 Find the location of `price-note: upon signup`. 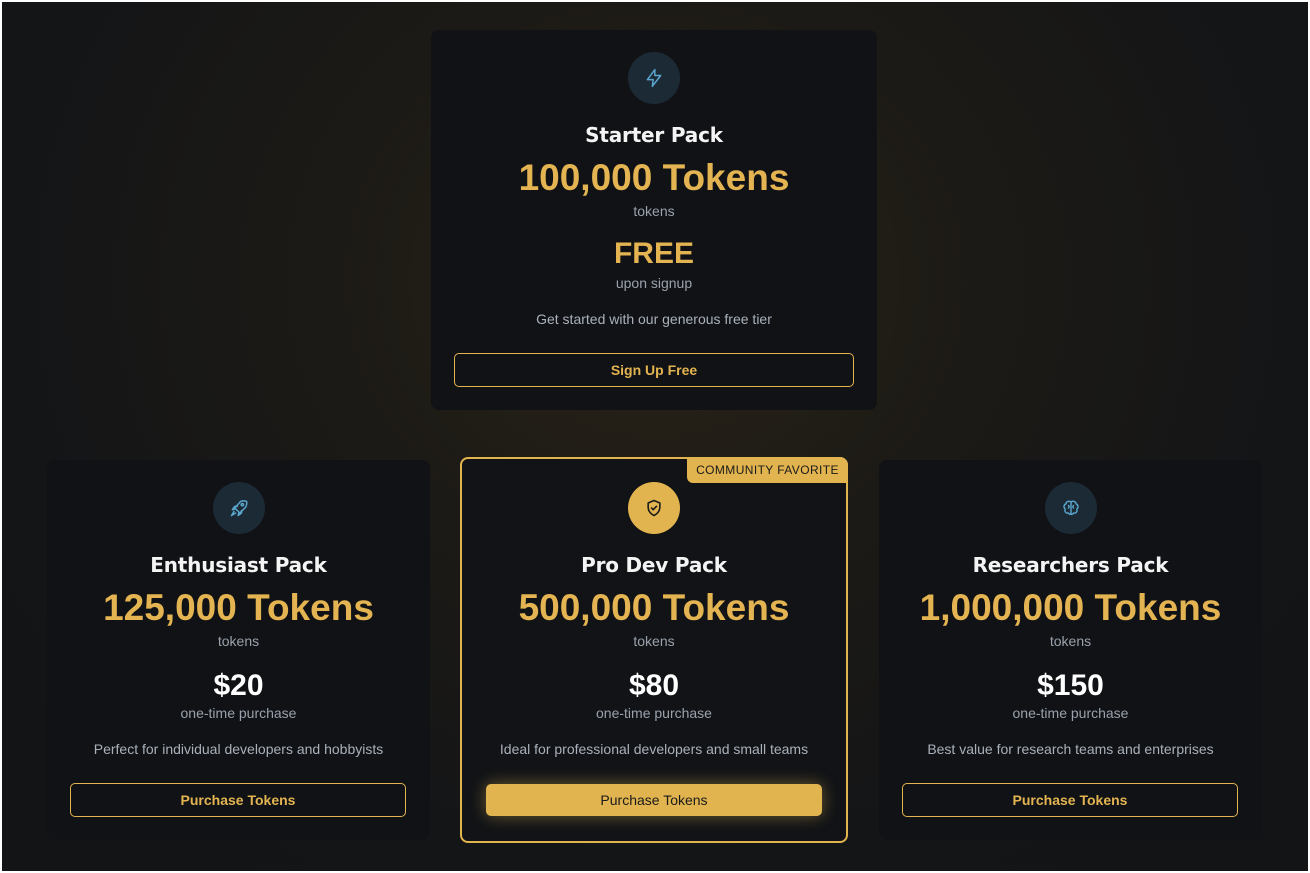

price-note: upon signup is located at coordinates (654, 283).